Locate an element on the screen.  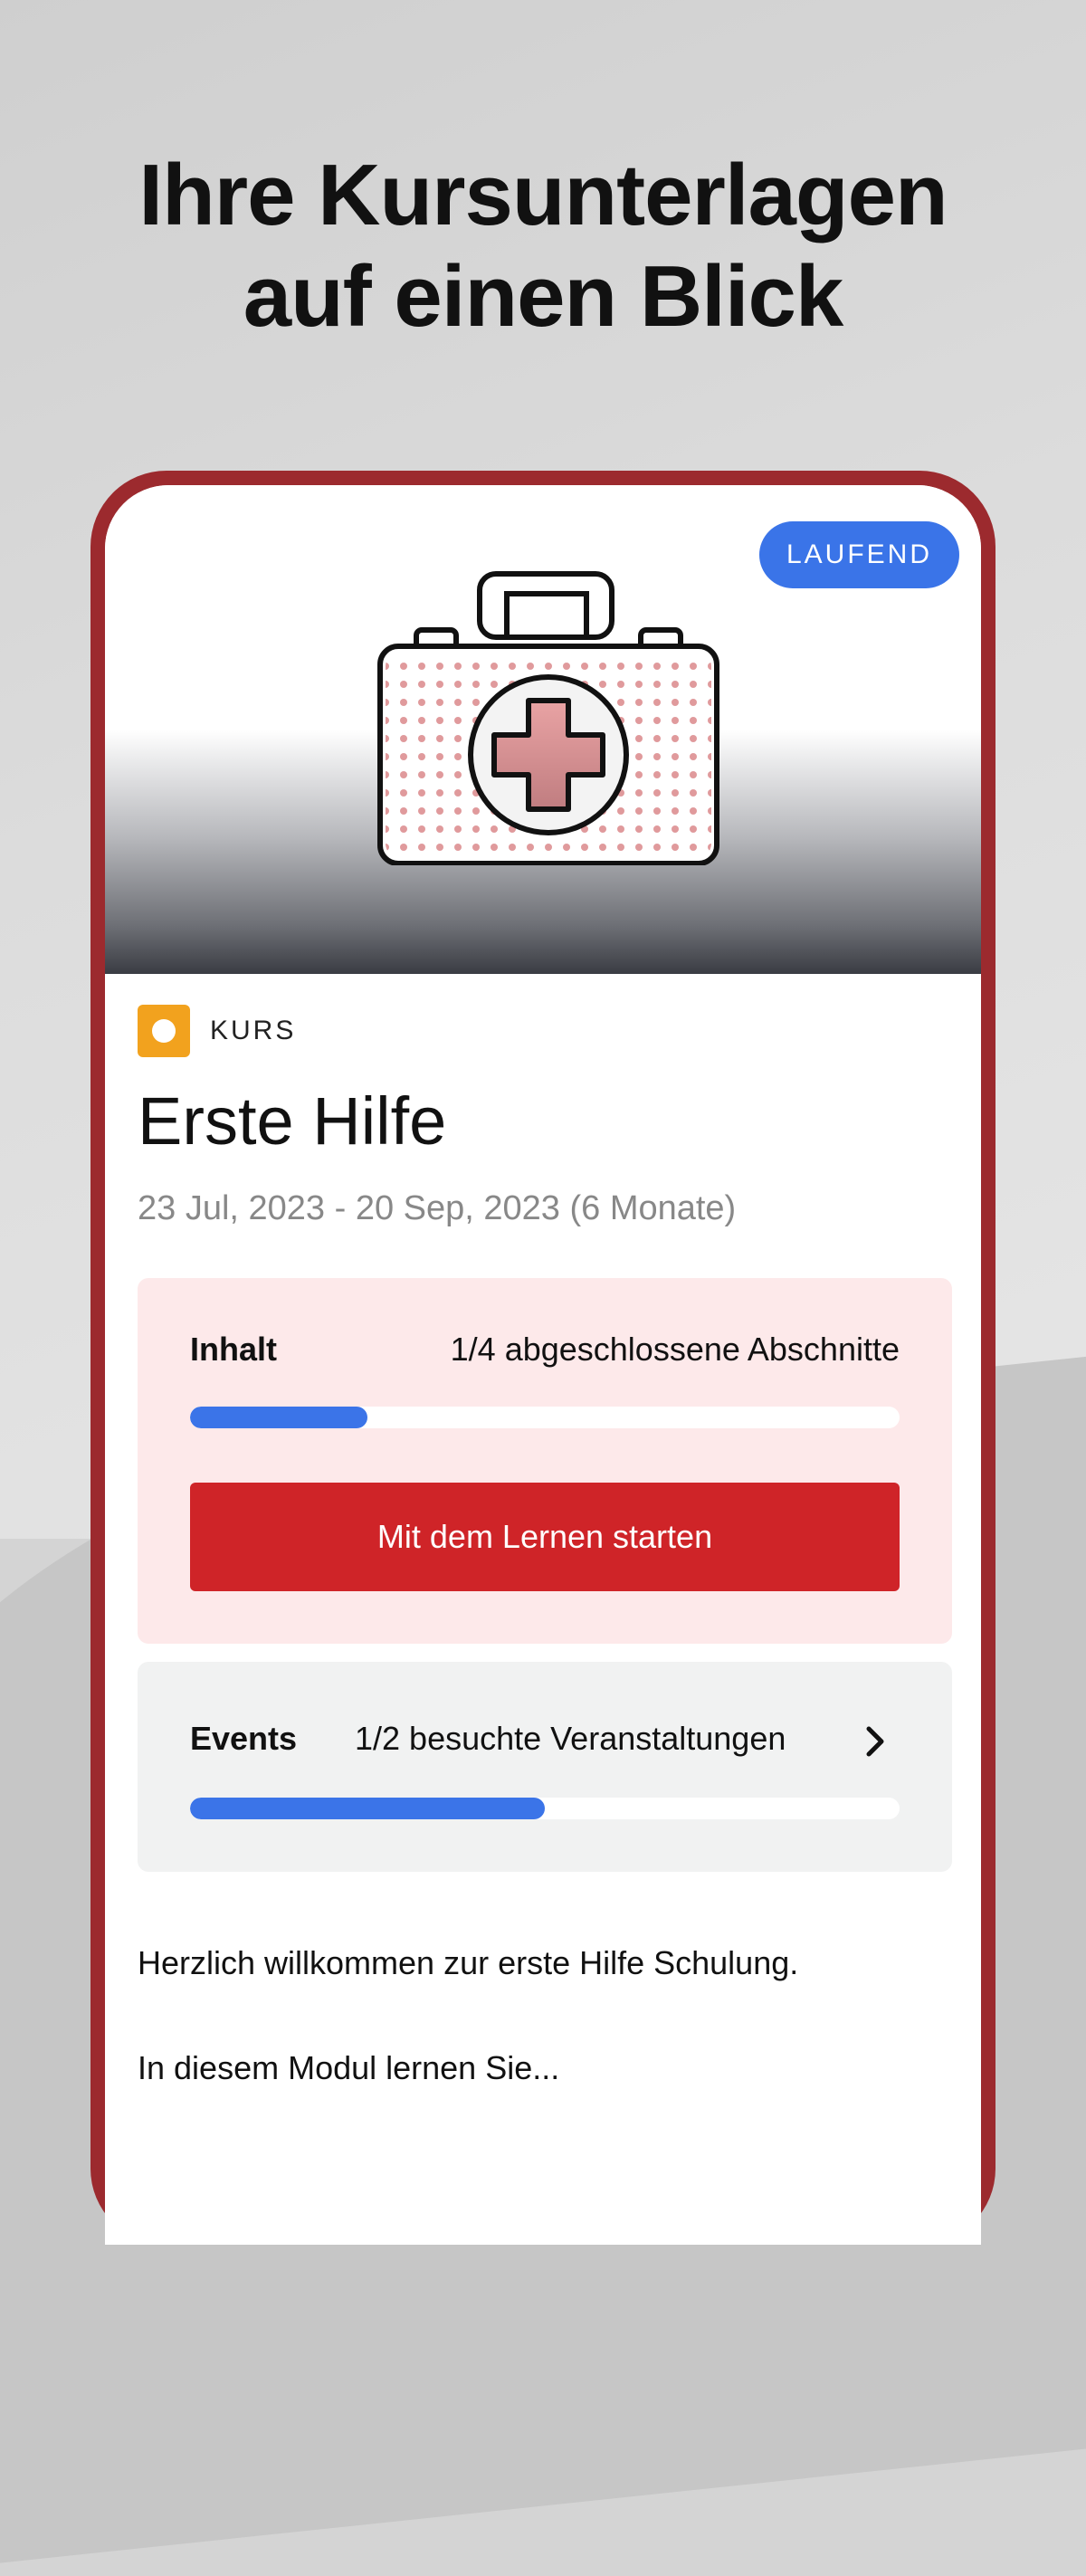
course-type: KURS is located at coordinates (217, 1031).